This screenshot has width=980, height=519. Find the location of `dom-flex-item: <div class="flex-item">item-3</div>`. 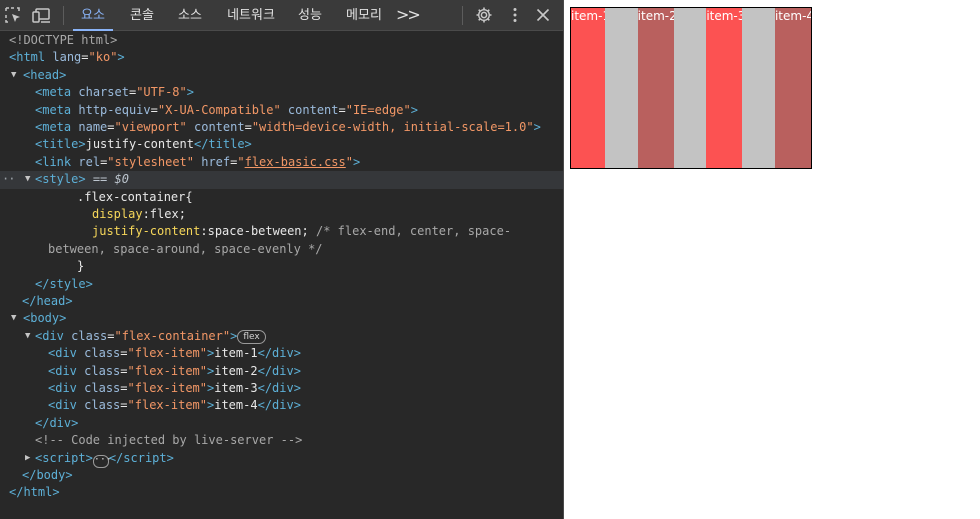

dom-flex-item: <div class="flex-item">item-3</div> is located at coordinates (281, 388).